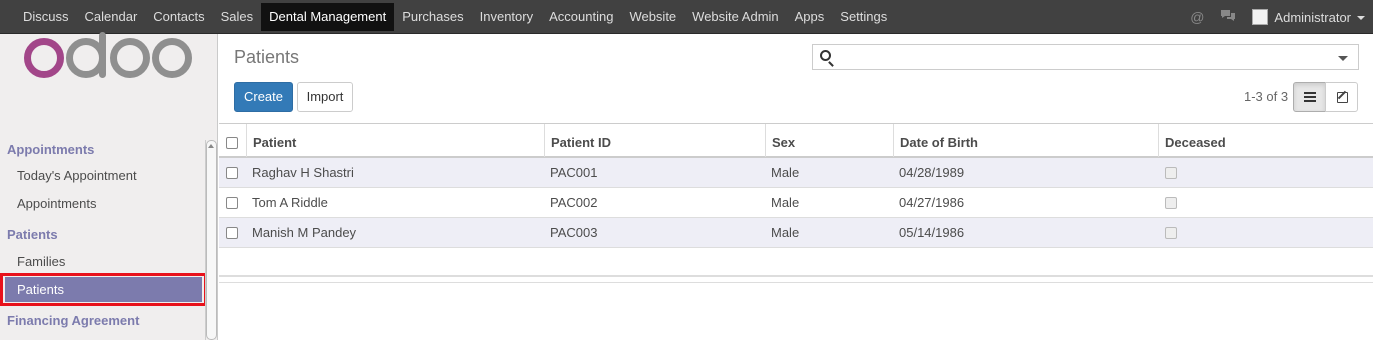  Describe the element at coordinates (267, 57) in the screenshot. I see `page-title: Patients` at that location.